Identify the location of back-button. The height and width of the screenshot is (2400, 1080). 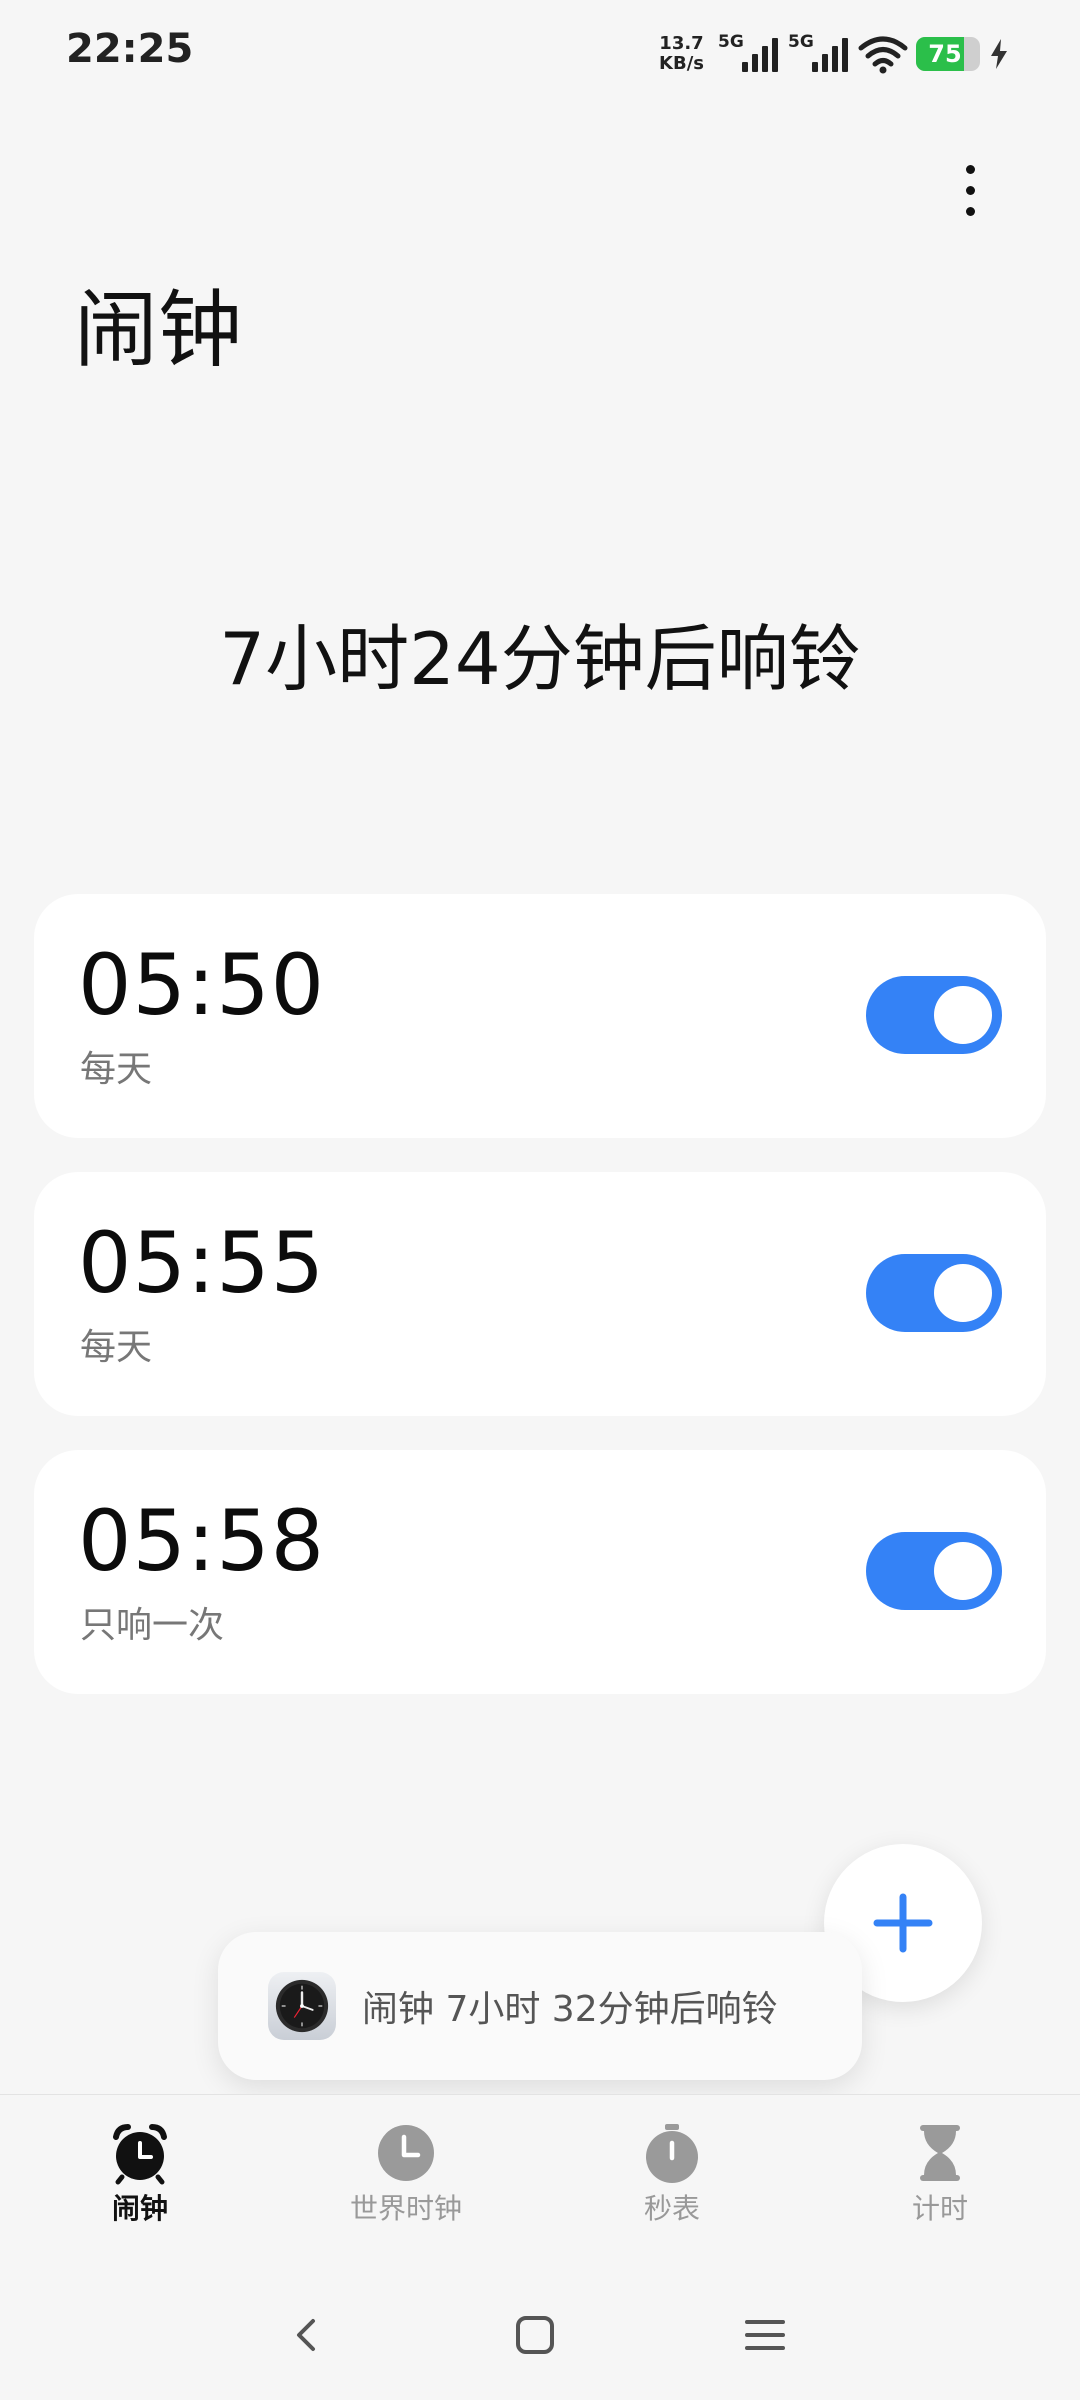
(307, 2335).